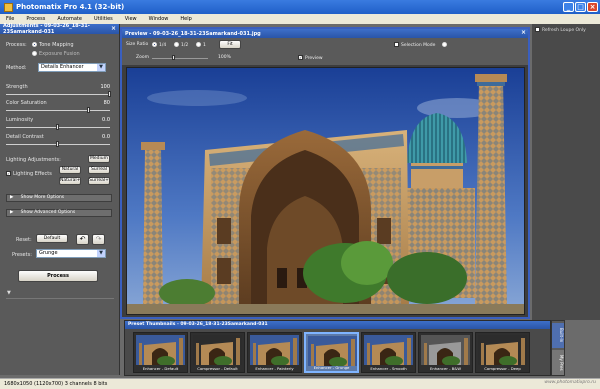 The image size is (600, 389). Describe the element at coordinates (160, 352) in the screenshot. I see `preset-thumbnail: Enhancer - Default` at that location.